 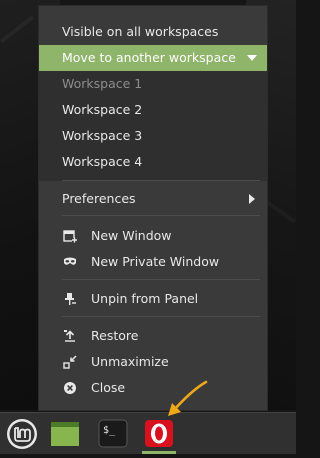 I want to click on workspace-4-item: Workspace 4, so click(x=153, y=162).